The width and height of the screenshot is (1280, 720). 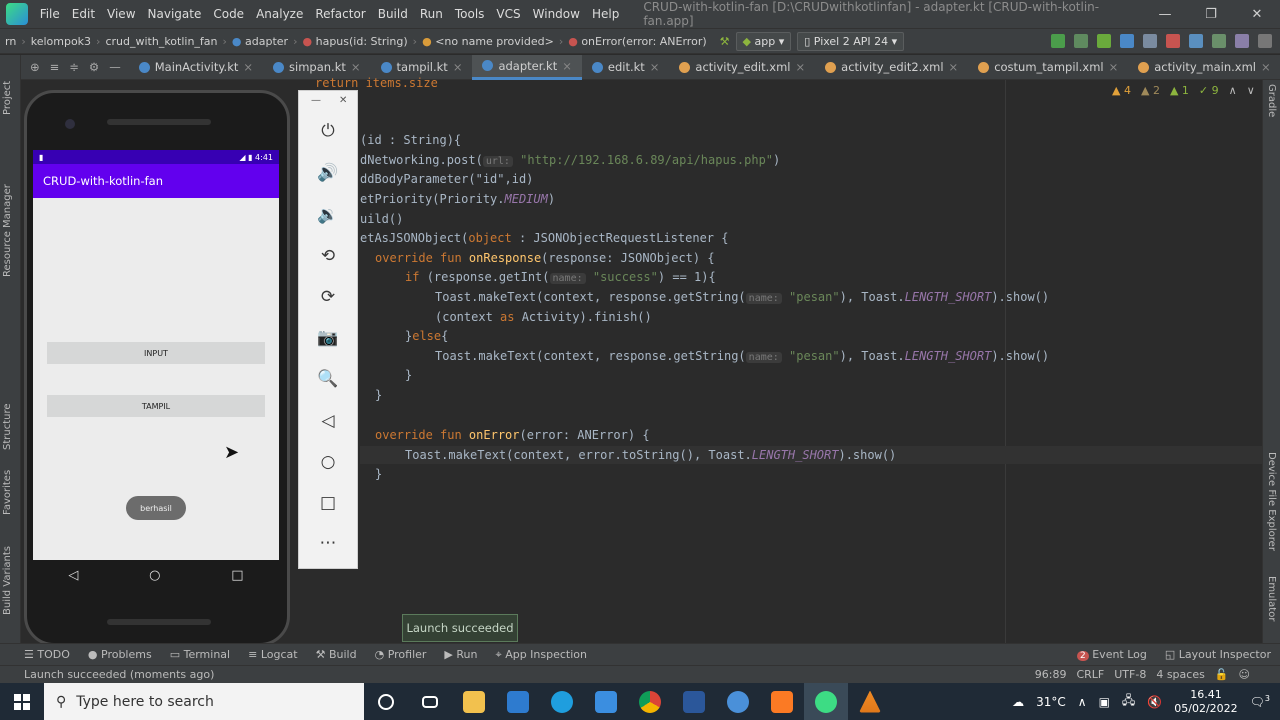 What do you see at coordinates (1018, 702) in the screenshot?
I see `weather-icon: ☁` at bounding box center [1018, 702].